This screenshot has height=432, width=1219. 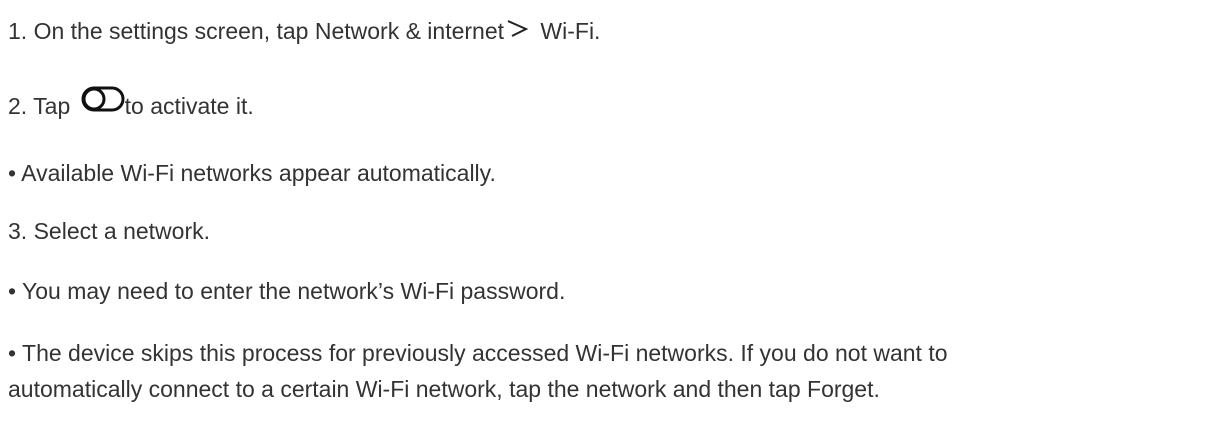 I want to click on toggle-switch-icon, so click(x=103, y=99).